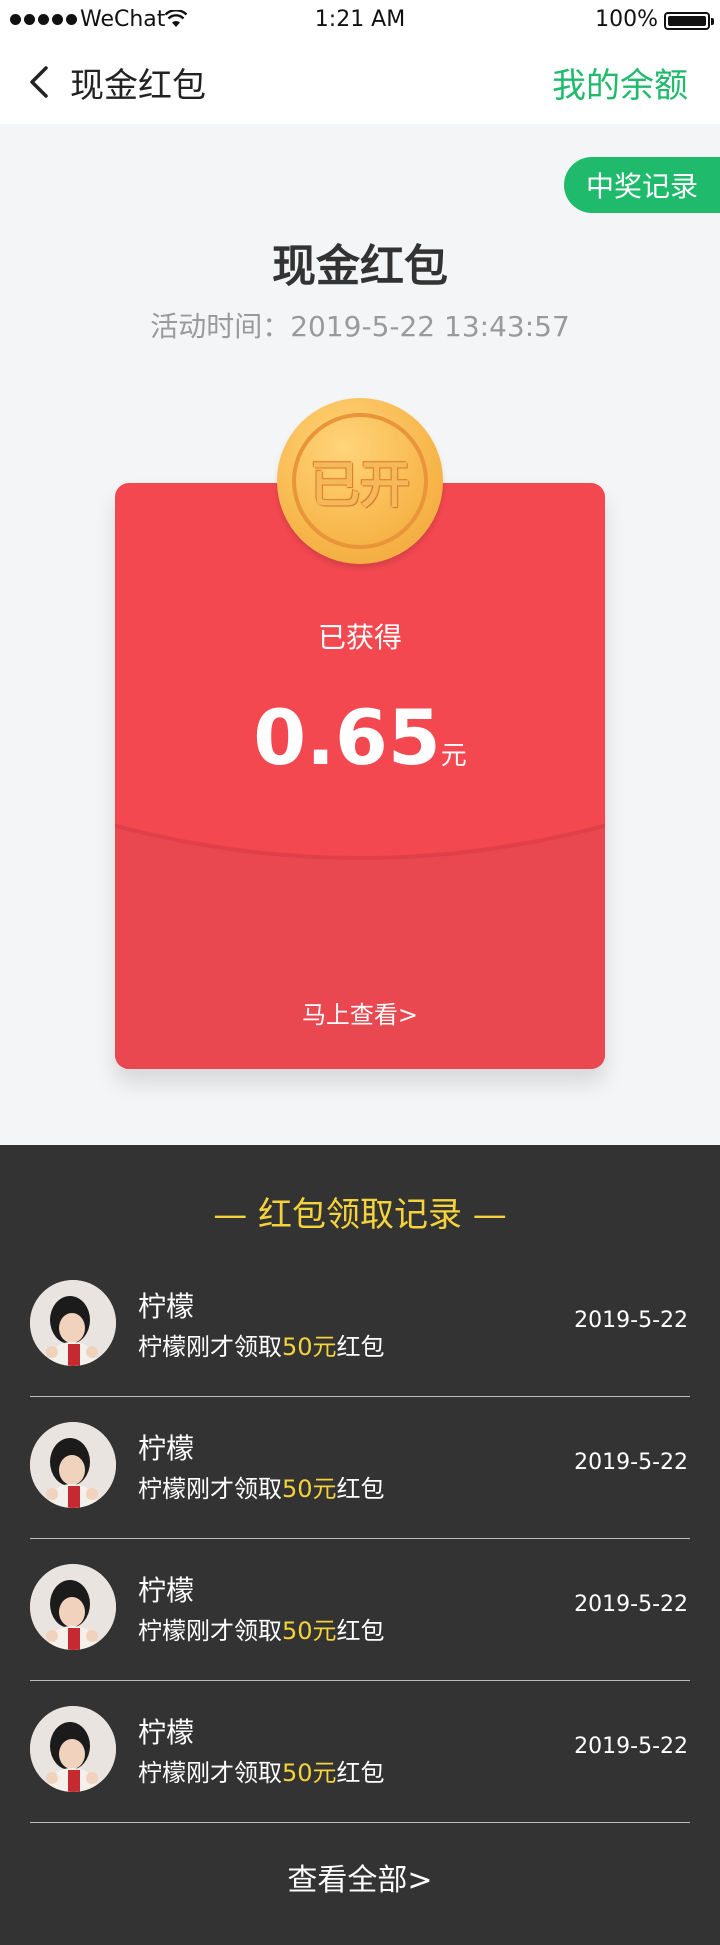 The height and width of the screenshot is (1945, 720). Describe the element at coordinates (360, 485) in the screenshot. I see `coin-label: 已开` at that location.